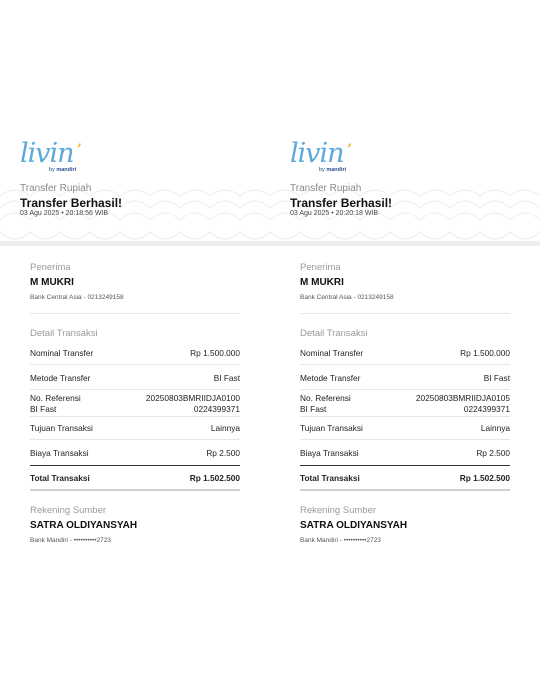  I want to click on reference-value: 20250803BMRIIDJA0105, so click(462, 398).